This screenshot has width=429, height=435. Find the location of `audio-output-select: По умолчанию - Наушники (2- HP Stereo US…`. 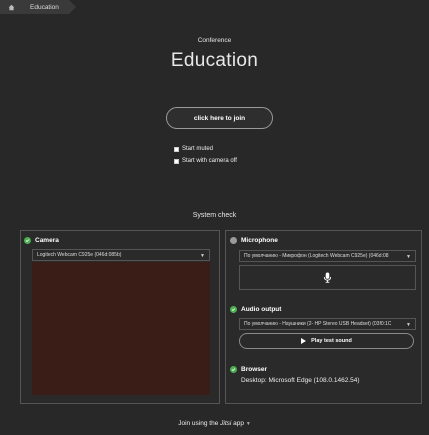

audio-output-select: По умолчанию - Наушники (2- HP Stereo US… is located at coordinates (327, 324).